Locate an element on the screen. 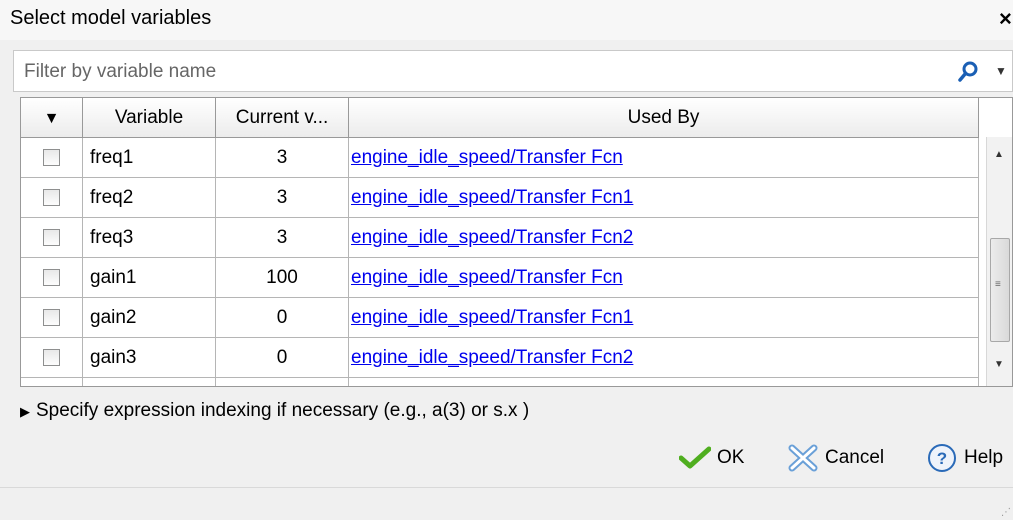 The width and height of the screenshot is (1013, 520). table-row: freq3 3 engine_idle_speed/Transfer Fcn2 is located at coordinates (500, 237).